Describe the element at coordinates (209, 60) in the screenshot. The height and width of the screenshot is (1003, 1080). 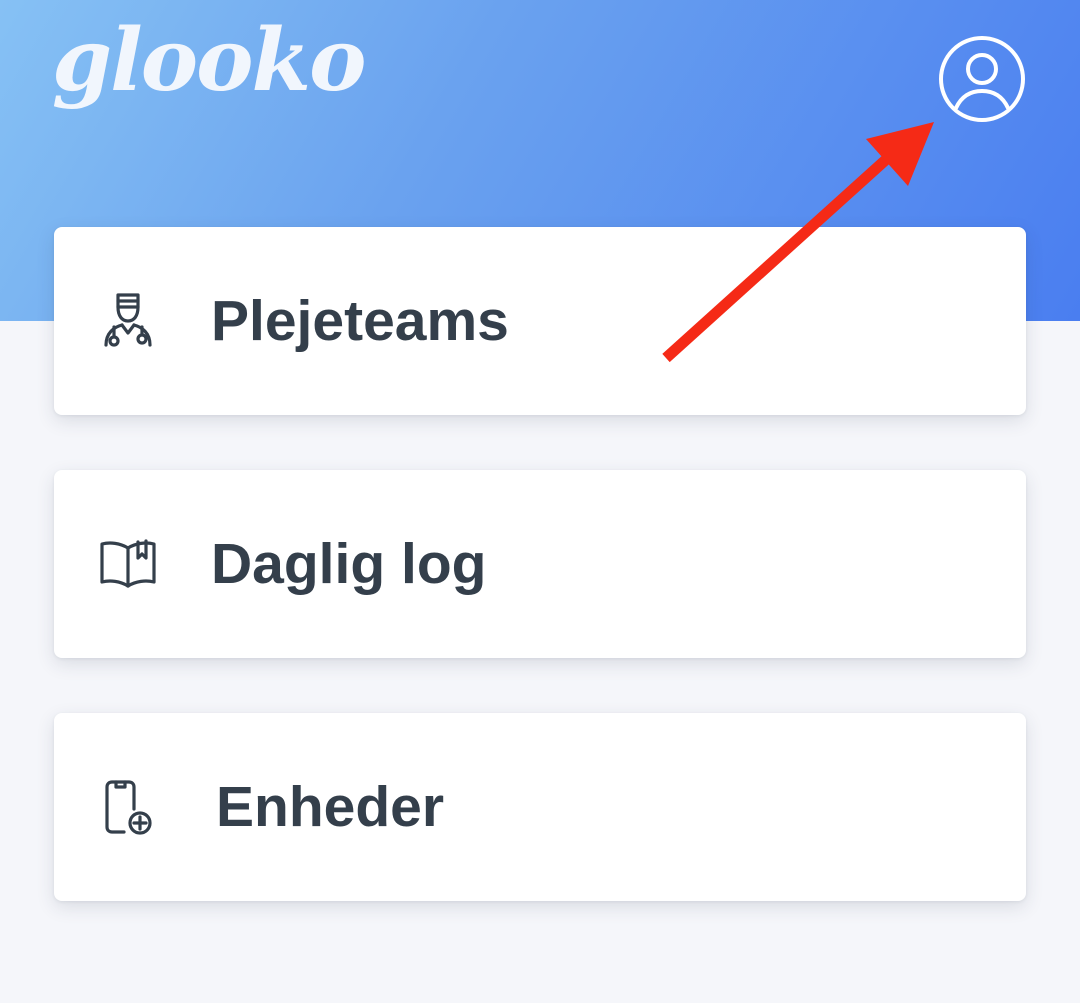
I see `glooko-logo: glooko` at that location.